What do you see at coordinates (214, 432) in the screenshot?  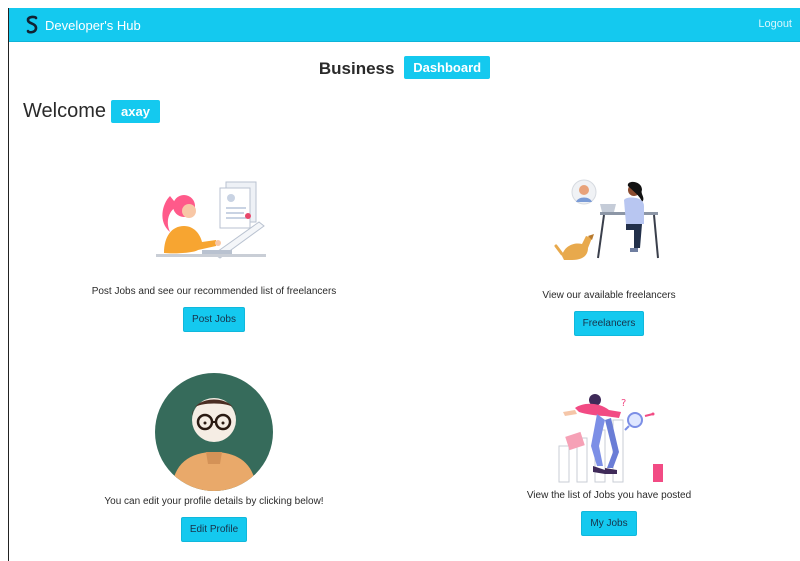 I see `profile-avatar-illustration` at bounding box center [214, 432].